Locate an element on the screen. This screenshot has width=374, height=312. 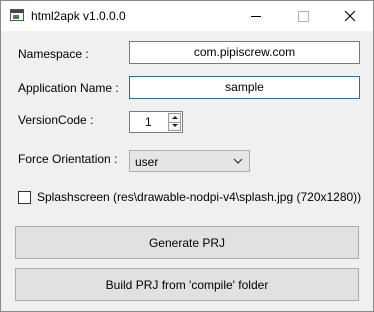
orientation-selected-value: user is located at coordinates (147, 162).